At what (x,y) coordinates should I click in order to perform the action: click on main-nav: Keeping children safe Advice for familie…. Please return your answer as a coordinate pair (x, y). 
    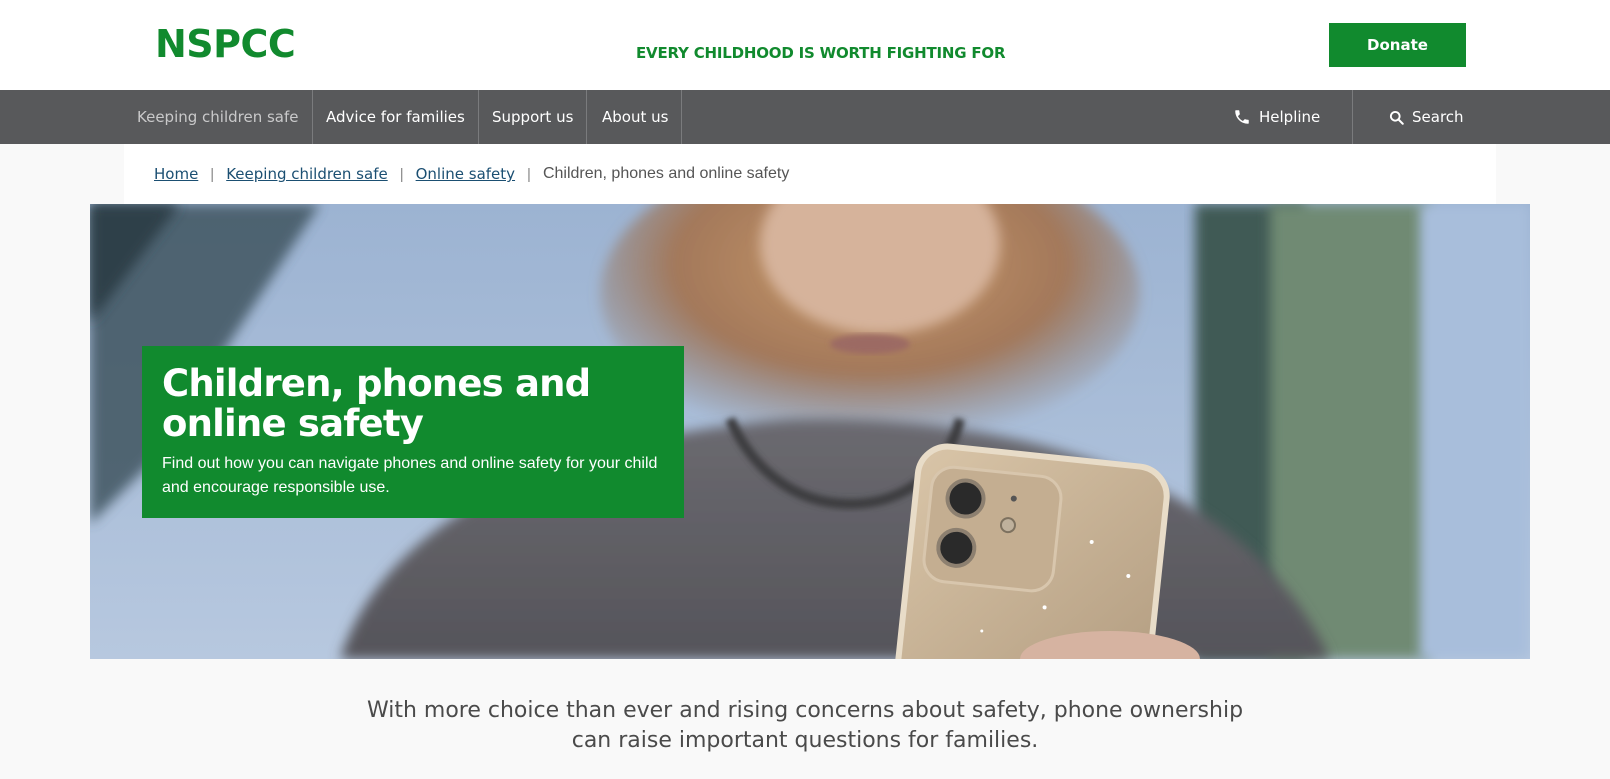
    Looking at the image, I should click on (805, 117).